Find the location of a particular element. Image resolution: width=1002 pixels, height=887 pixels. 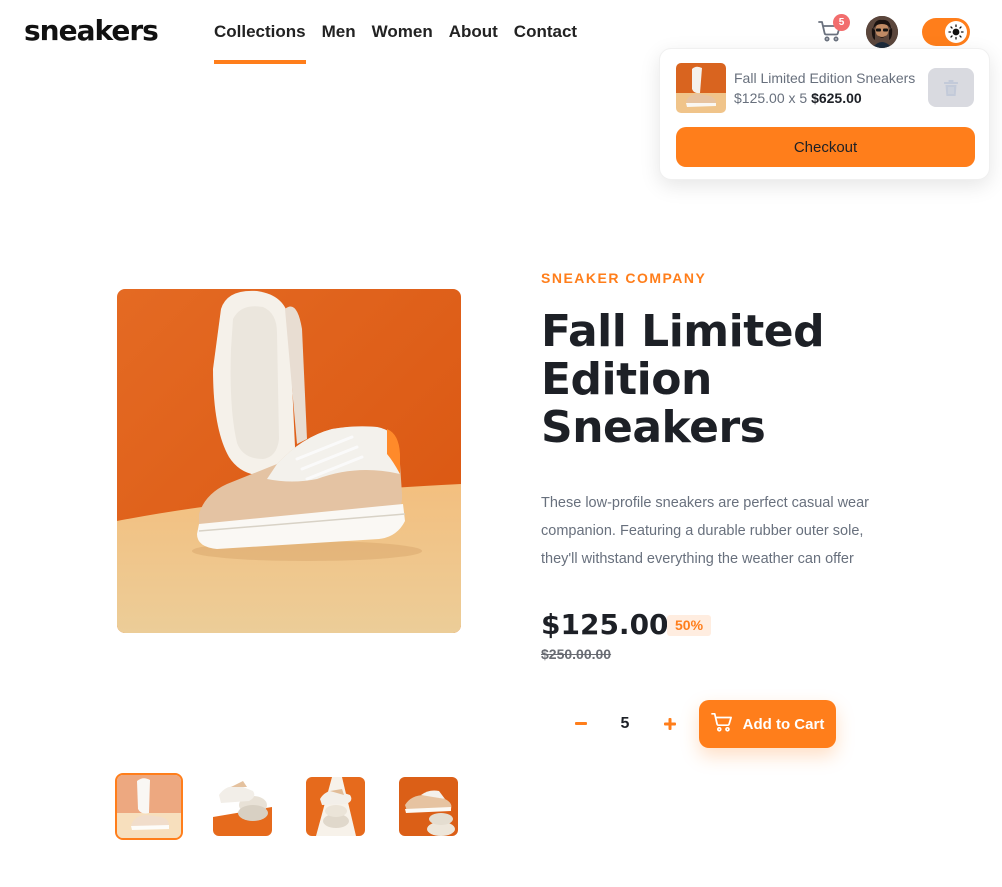

nav-women: Women is located at coordinates (402, 32).